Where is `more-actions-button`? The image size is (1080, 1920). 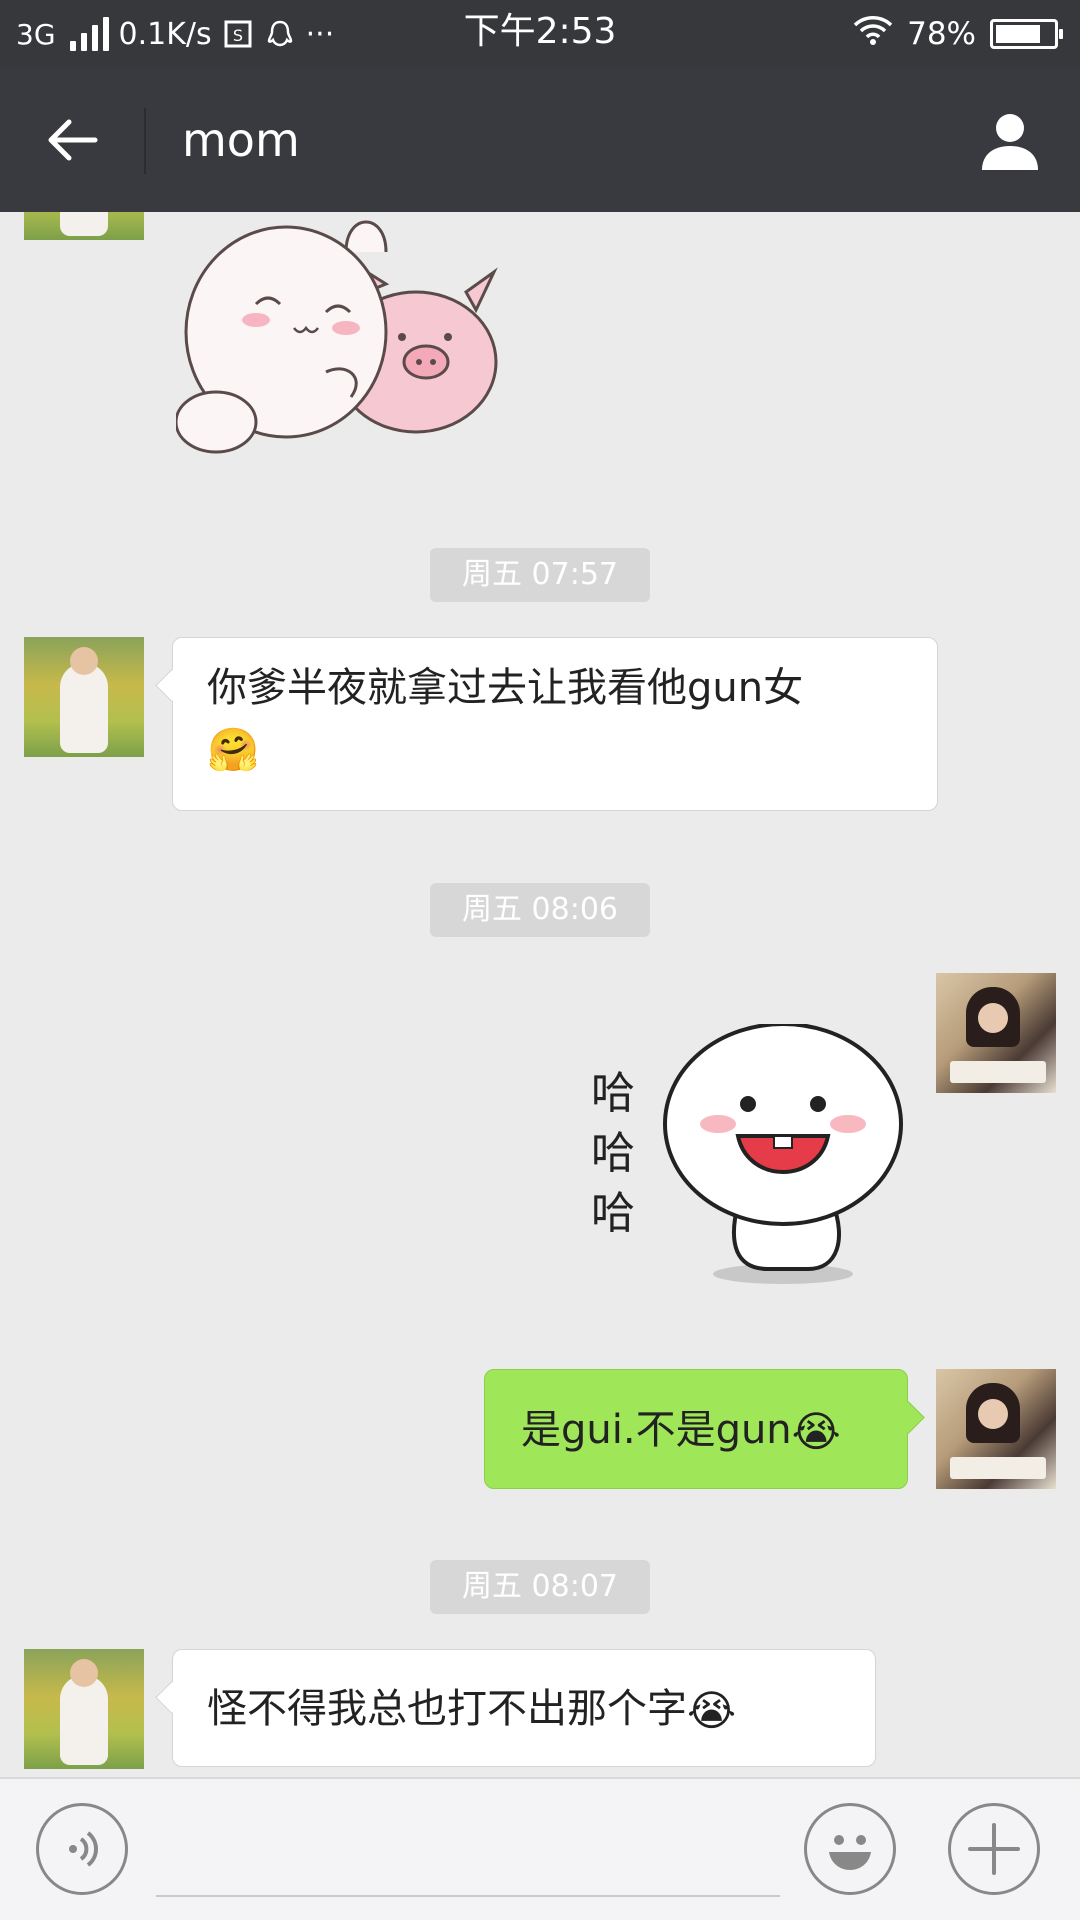 more-actions-button is located at coordinates (994, 1849).